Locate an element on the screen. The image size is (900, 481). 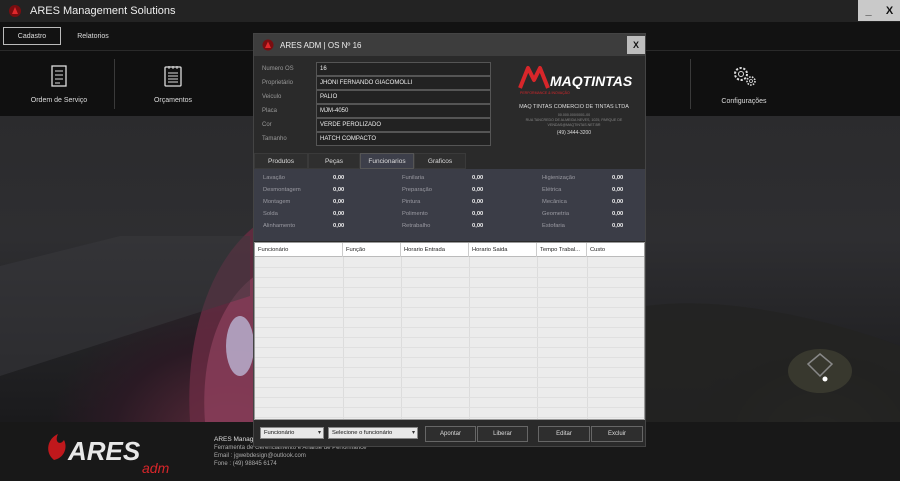
field-label: Placa is located at coordinates (270, 111).